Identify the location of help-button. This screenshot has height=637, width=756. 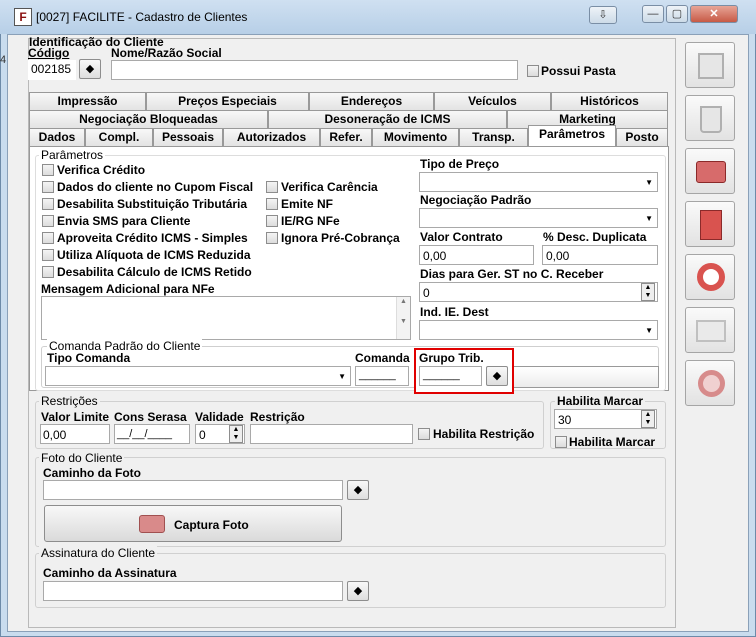
(710, 277).